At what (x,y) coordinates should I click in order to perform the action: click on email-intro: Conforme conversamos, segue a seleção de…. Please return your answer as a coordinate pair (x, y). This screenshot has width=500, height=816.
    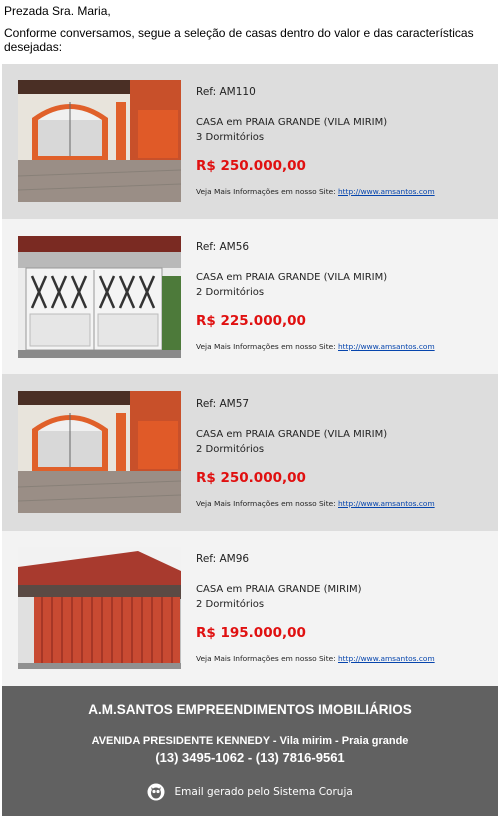
    Looking at the image, I should click on (239, 40).